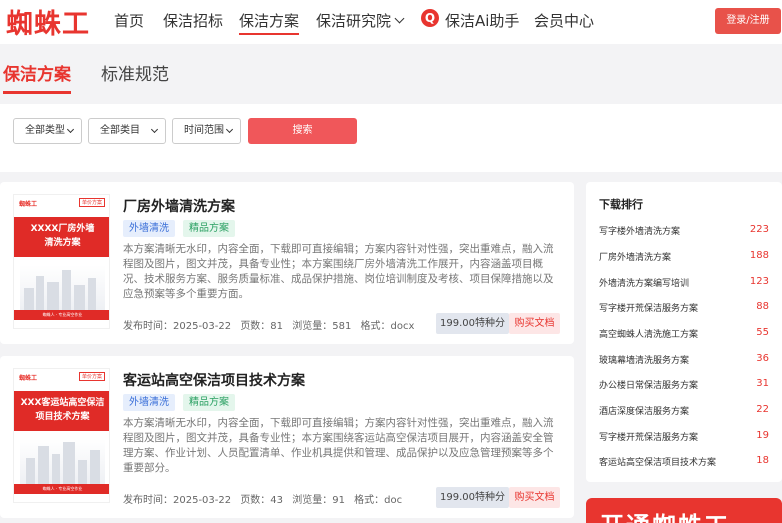  What do you see at coordinates (759, 229) in the screenshot?
I see `ranking-item-count: 223` at bounding box center [759, 229].